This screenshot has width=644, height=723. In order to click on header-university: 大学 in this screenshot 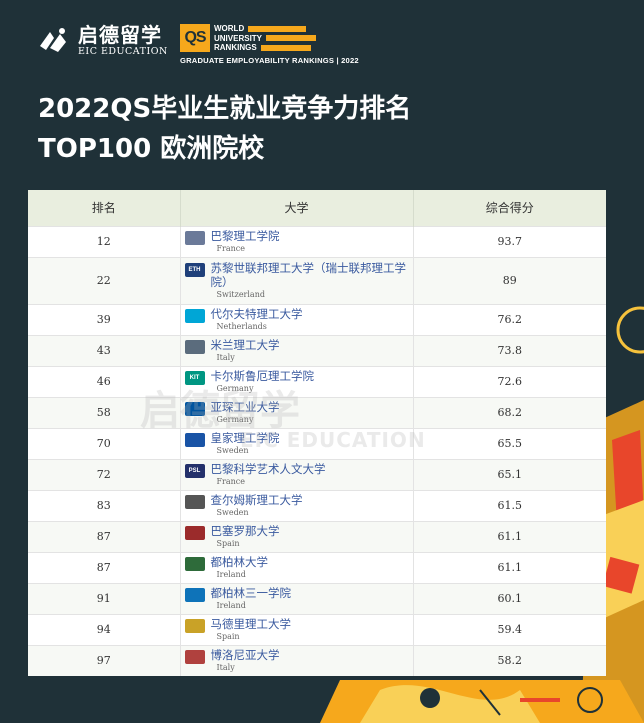, I will do `click(297, 208)`.